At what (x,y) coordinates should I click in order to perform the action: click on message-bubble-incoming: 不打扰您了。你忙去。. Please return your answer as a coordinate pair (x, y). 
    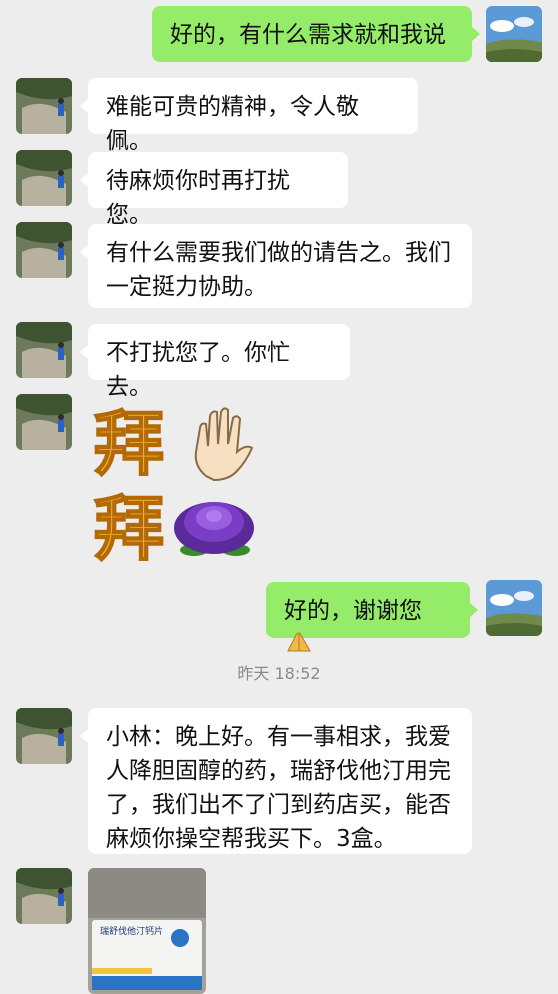
    Looking at the image, I should click on (215, 362).